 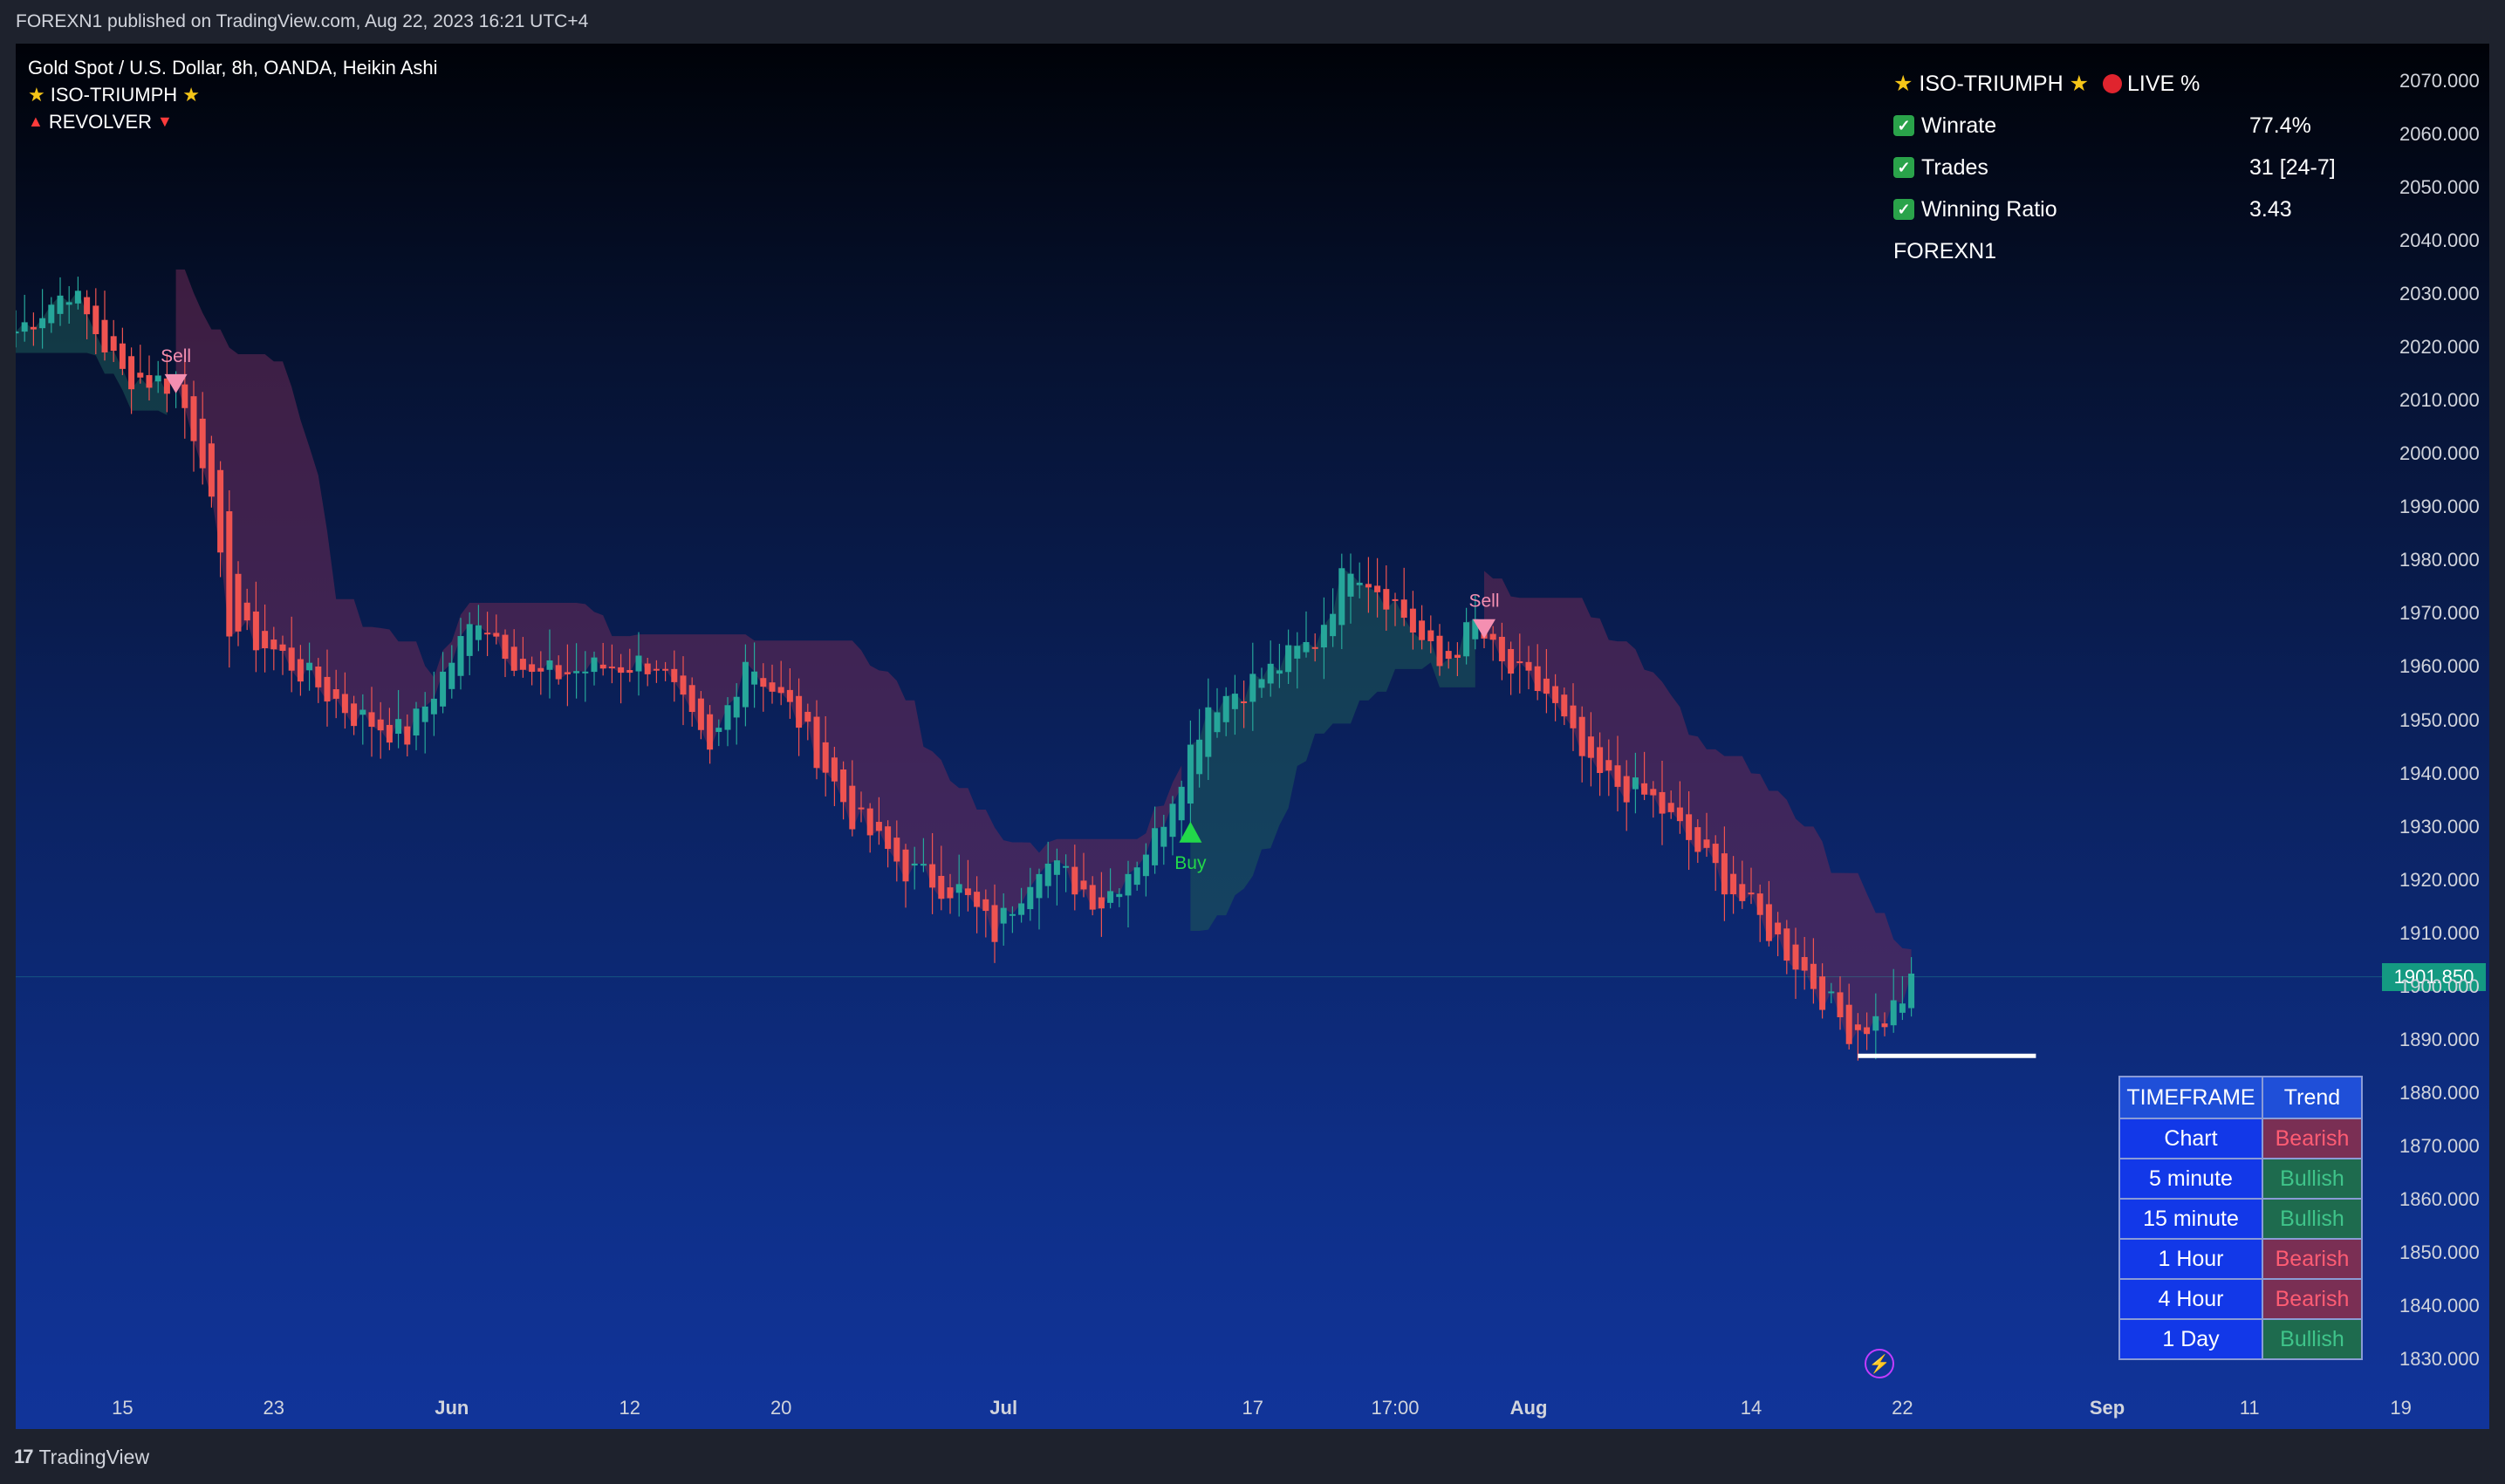 I want to click on price-tick-label: 1830.000, so click(x=2440, y=1359).